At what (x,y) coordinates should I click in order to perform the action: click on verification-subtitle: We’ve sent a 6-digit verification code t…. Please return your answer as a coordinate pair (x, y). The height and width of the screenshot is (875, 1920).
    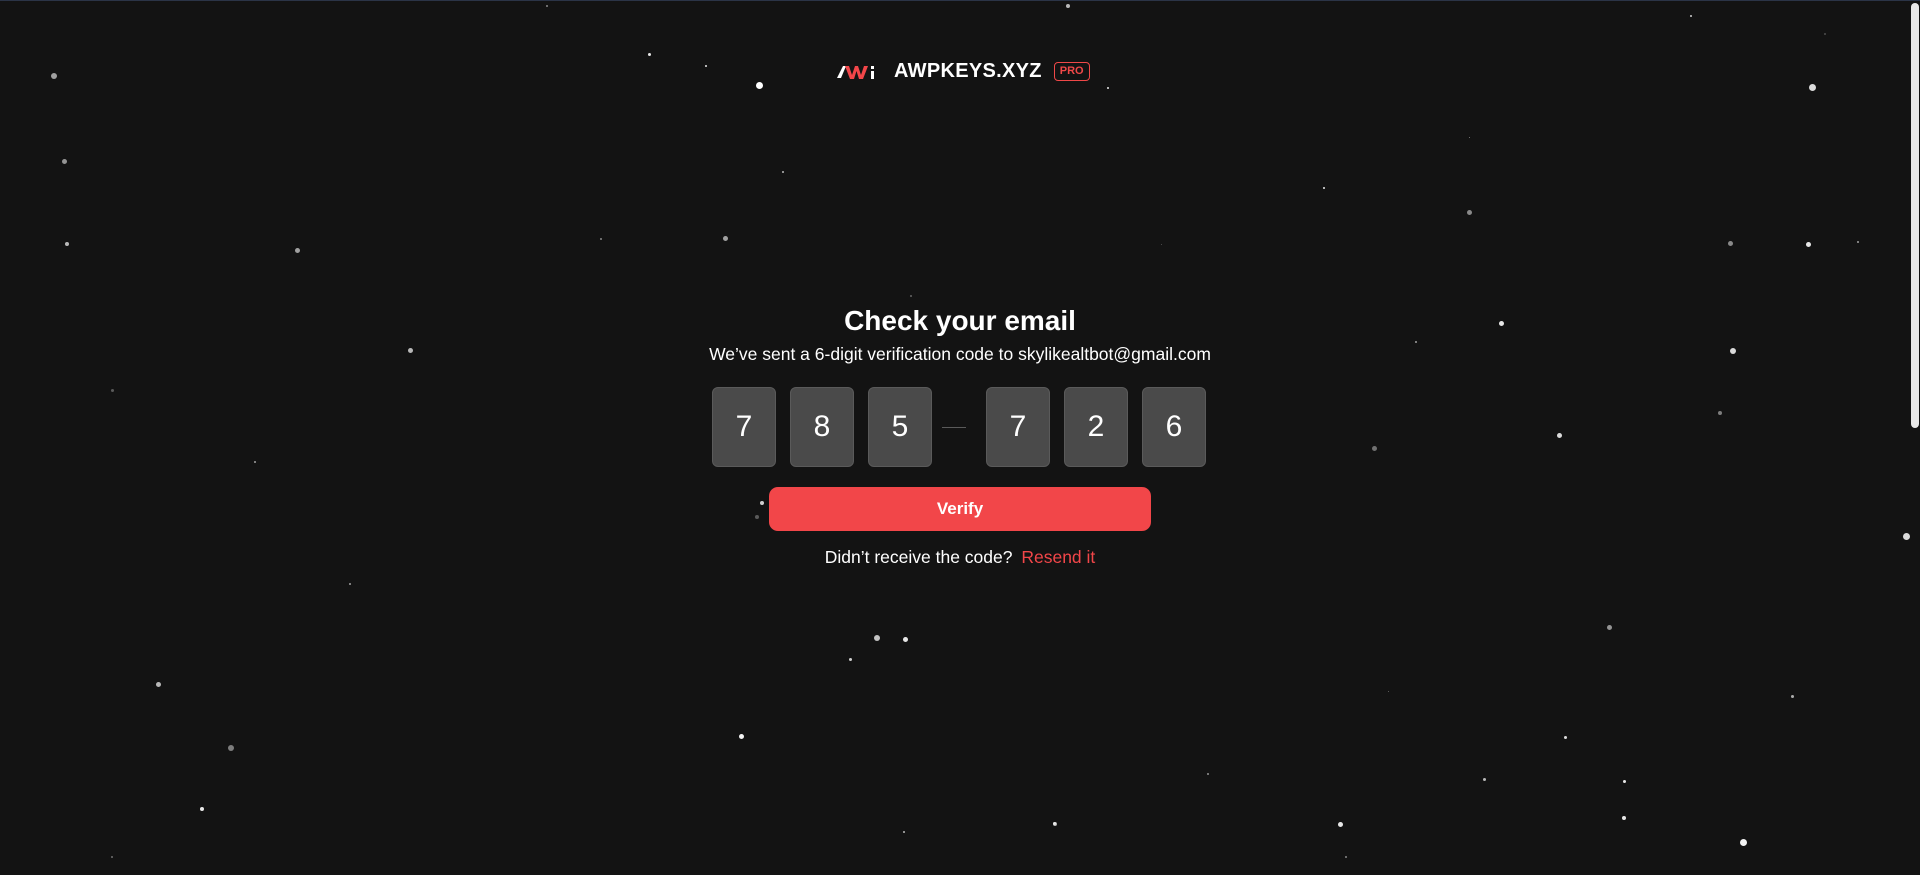
    Looking at the image, I should click on (960, 354).